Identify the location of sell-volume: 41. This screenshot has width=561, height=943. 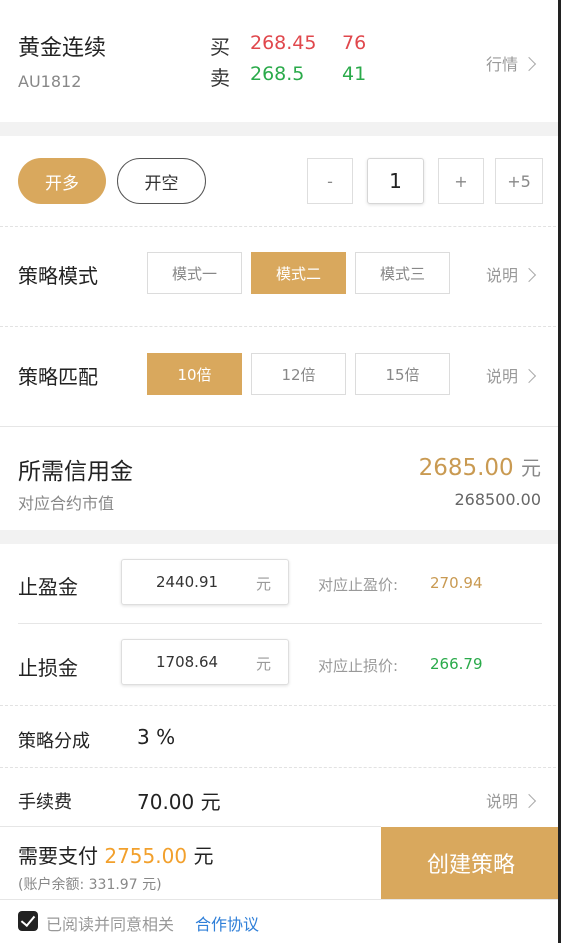
(354, 74).